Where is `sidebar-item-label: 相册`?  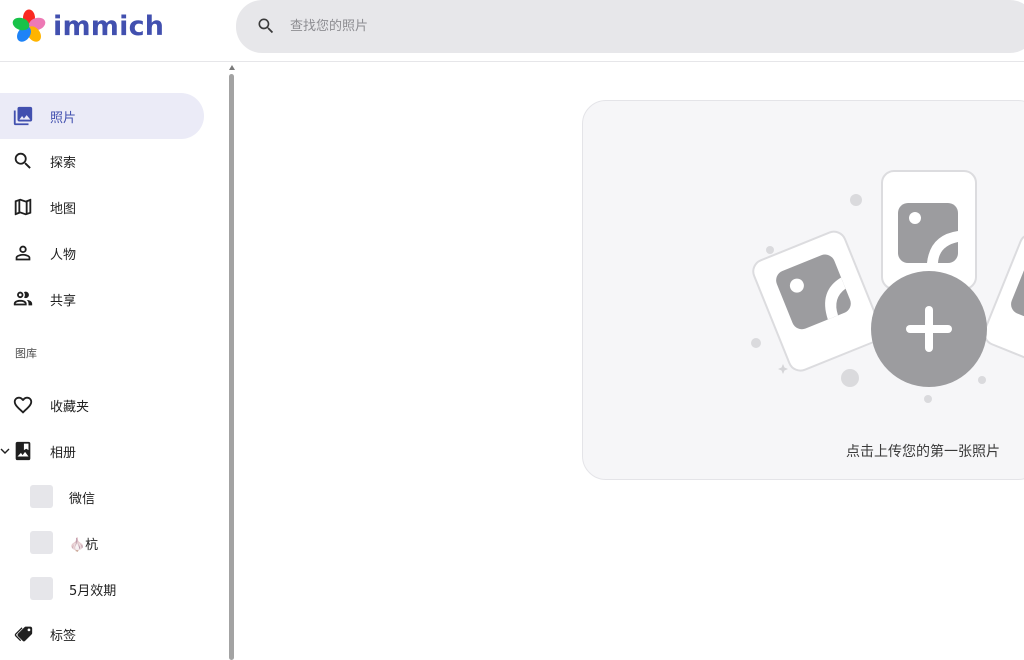
sidebar-item-label: 相册 is located at coordinates (63, 453).